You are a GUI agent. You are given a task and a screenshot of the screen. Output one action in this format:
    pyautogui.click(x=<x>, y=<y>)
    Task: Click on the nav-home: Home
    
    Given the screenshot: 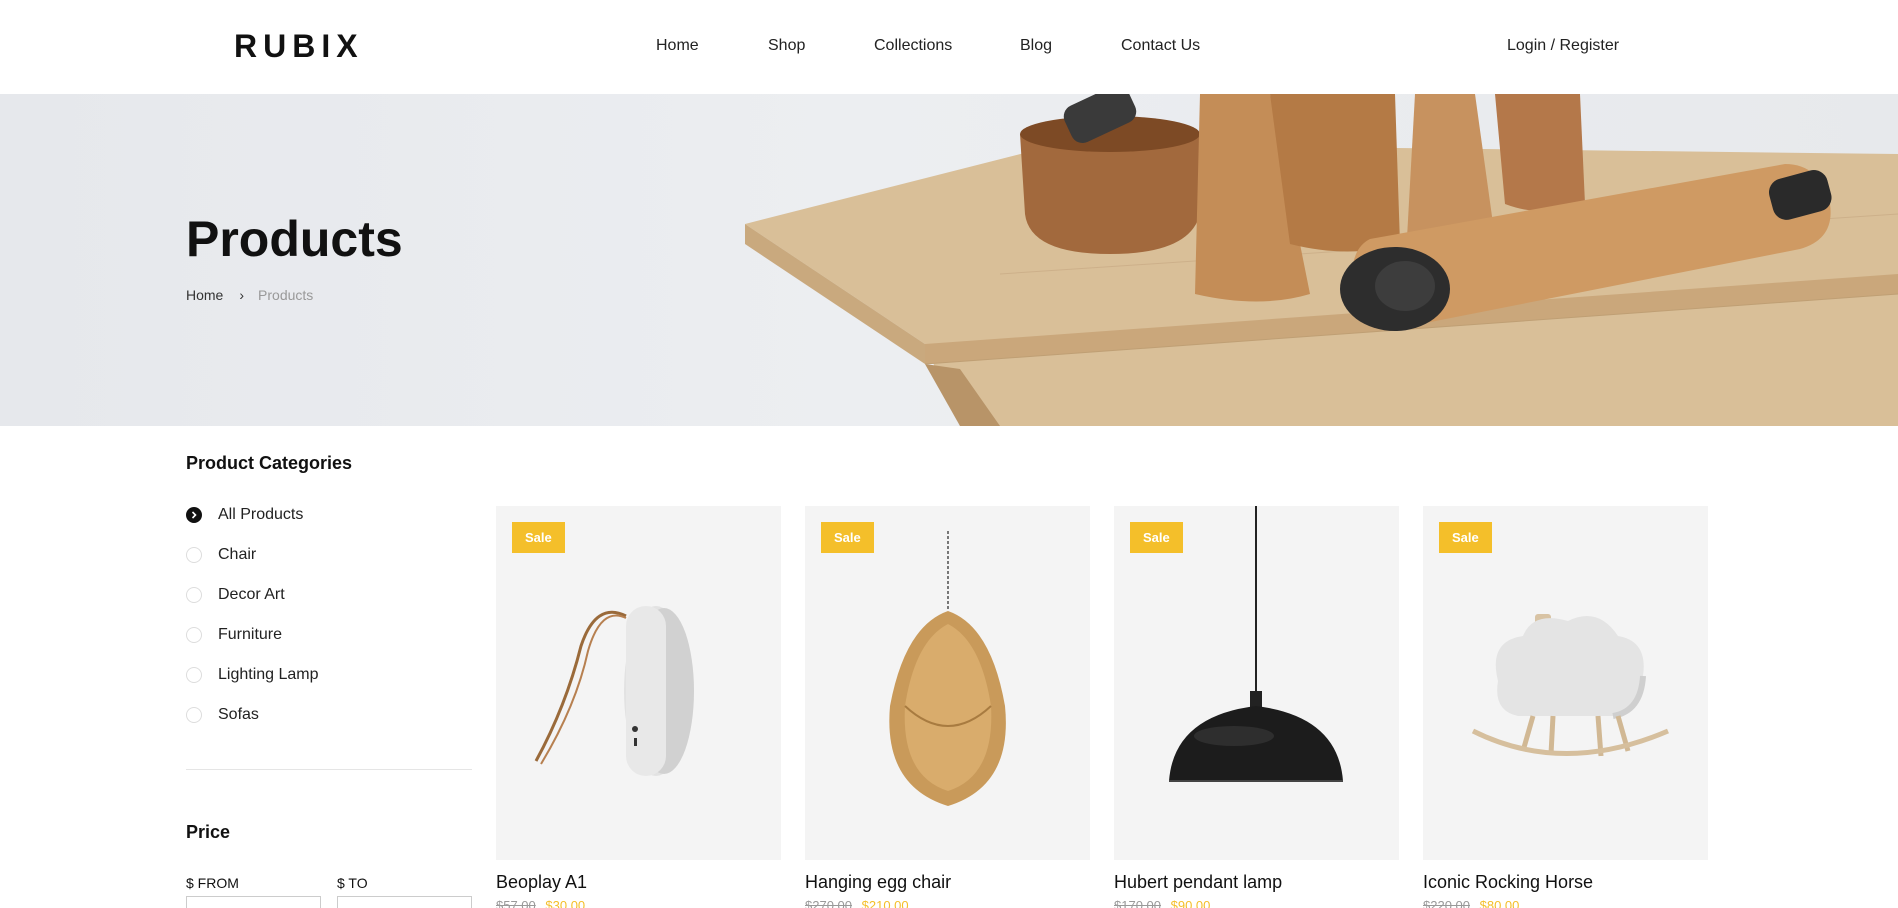 What is the action you would take?
    pyautogui.click(x=677, y=46)
    